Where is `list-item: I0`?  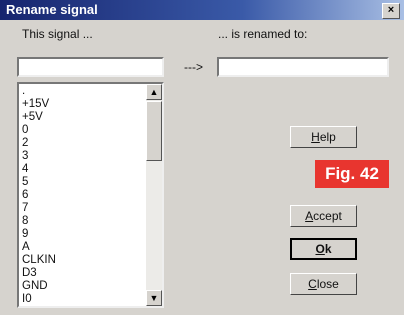 list-item: I0 is located at coordinates (27, 299).